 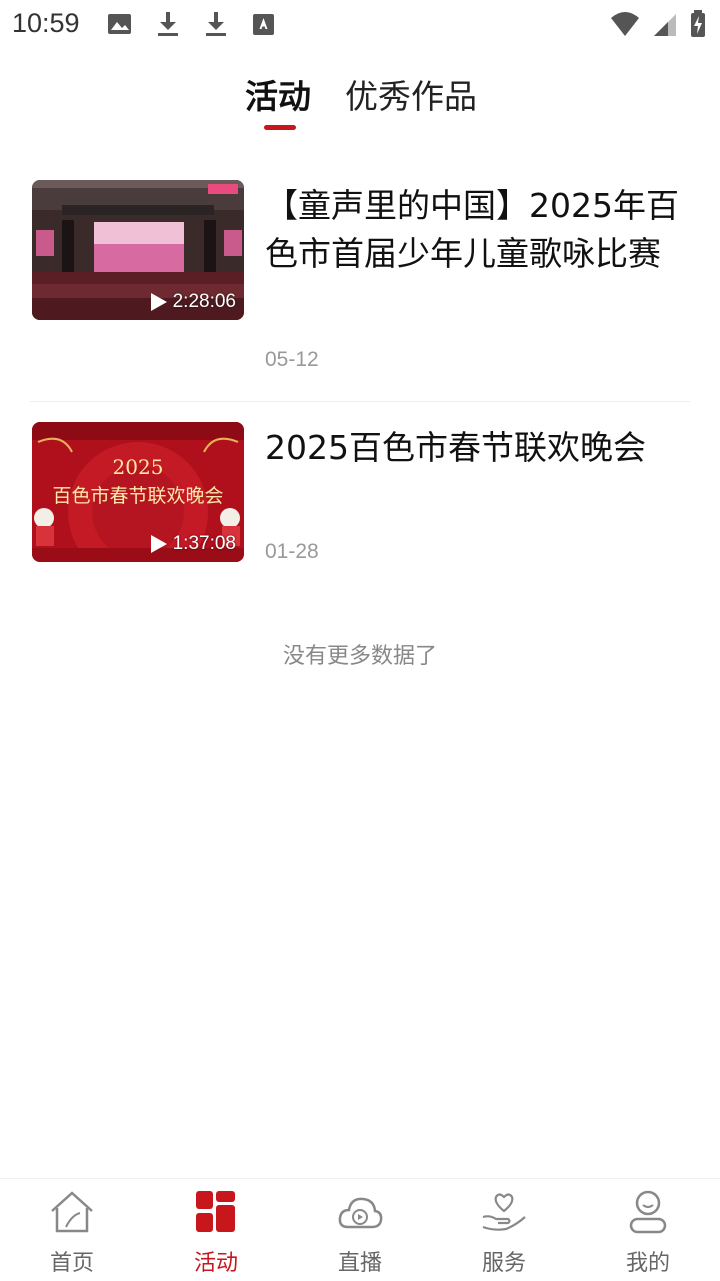 What do you see at coordinates (648, 1212) in the screenshot?
I see `profile-icon` at bounding box center [648, 1212].